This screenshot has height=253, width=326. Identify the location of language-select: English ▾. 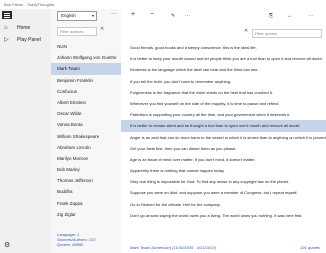
(77, 16).